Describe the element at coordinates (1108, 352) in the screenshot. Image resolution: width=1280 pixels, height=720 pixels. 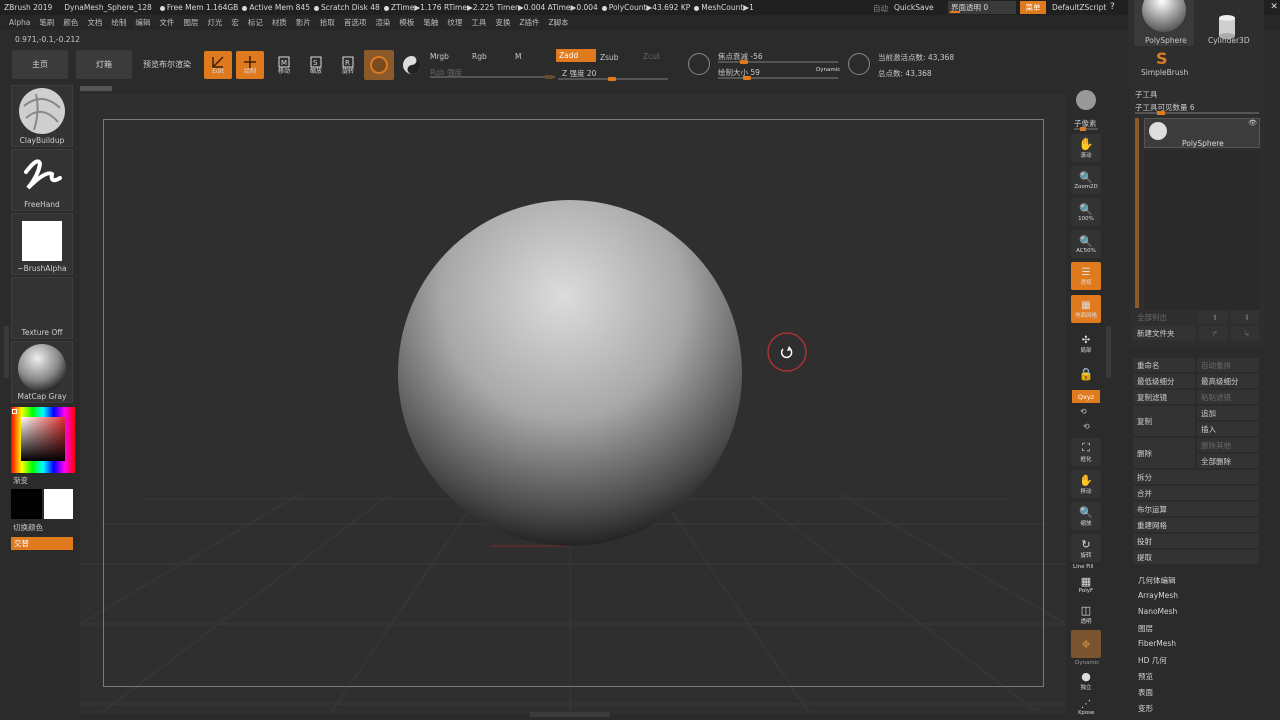
I see `right-dock-handle` at that location.